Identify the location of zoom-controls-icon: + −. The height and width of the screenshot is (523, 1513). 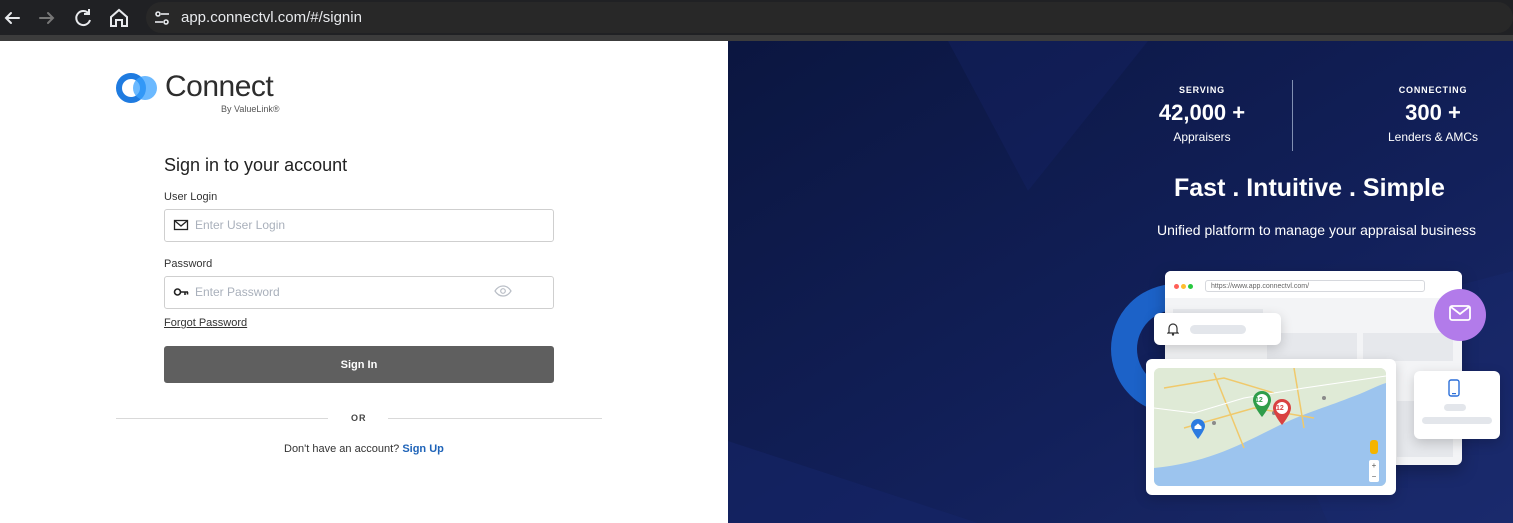
(1374, 471).